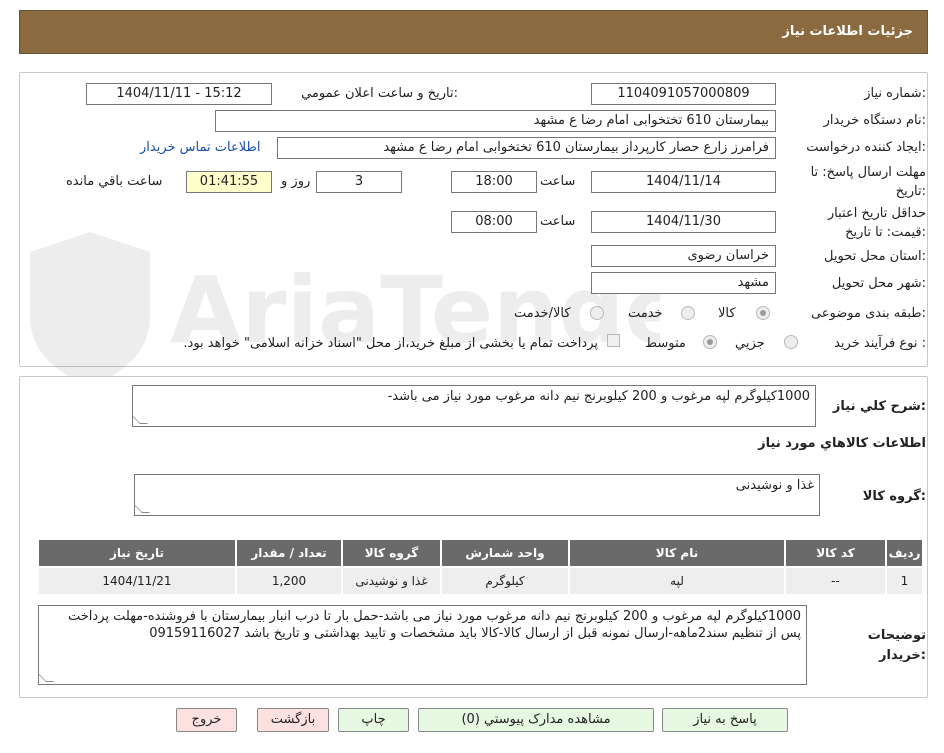 This screenshot has height=753, width=944. Describe the element at coordinates (902, 655) in the screenshot. I see `buyer-notes-label-2: خریدار:` at that location.